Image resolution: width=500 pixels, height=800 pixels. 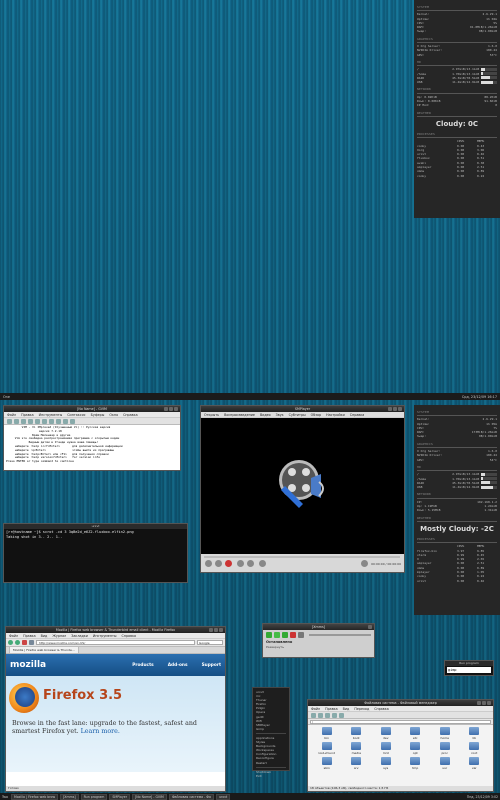 What do you see at coordinates (100, 731) in the screenshot?
I see `learn-more-link: Learn more.` at bounding box center [100, 731].